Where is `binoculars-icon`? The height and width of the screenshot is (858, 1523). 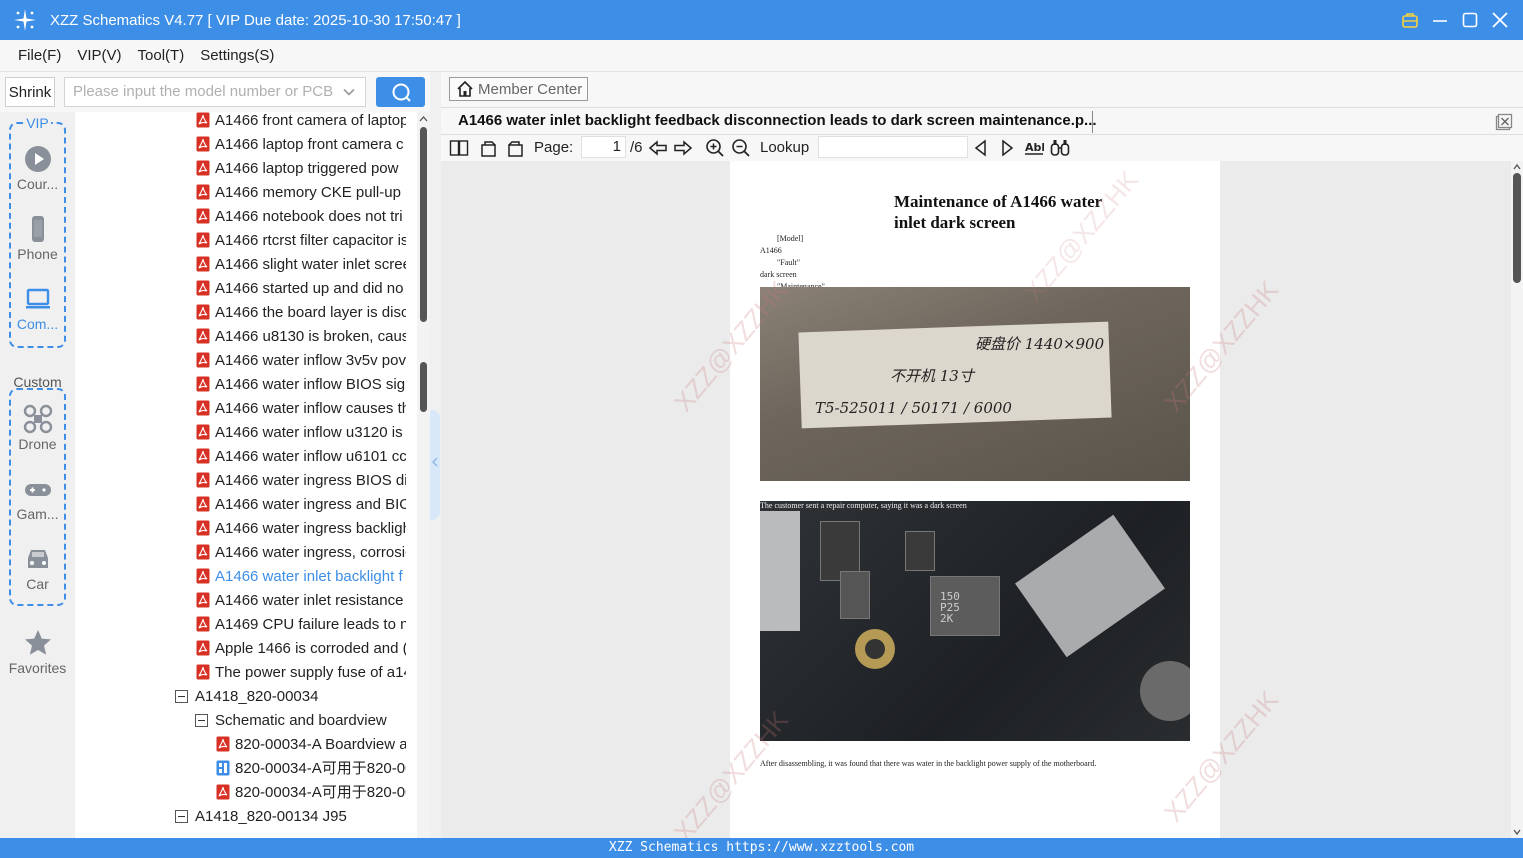
binoculars-icon is located at coordinates (1060, 148).